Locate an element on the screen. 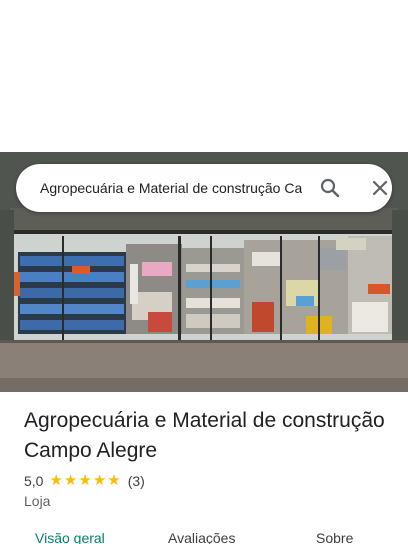  rating-stars: ★ ★ ★ ★ ★ is located at coordinates (85, 481).